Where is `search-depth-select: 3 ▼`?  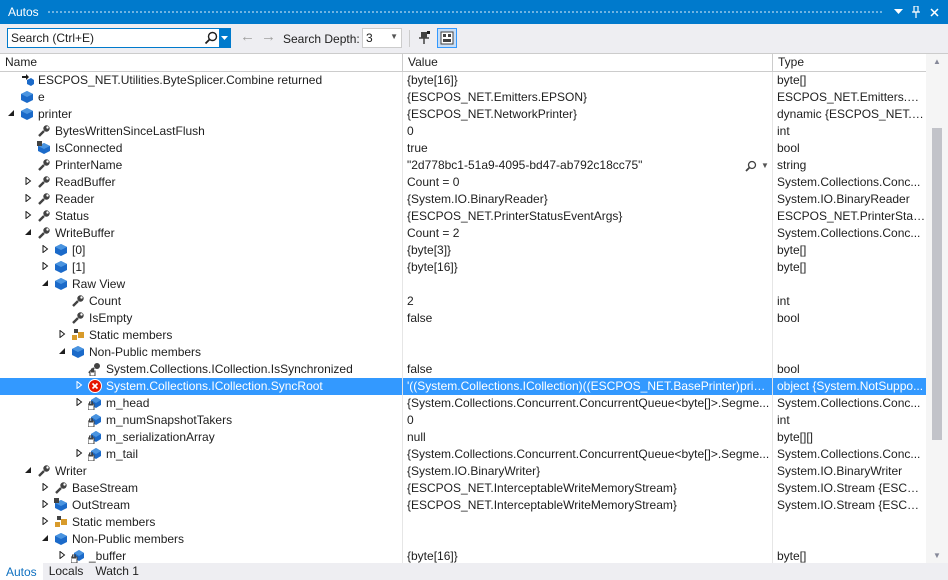
search-depth-select: 3 ▼ is located at coordinates (382, 38).